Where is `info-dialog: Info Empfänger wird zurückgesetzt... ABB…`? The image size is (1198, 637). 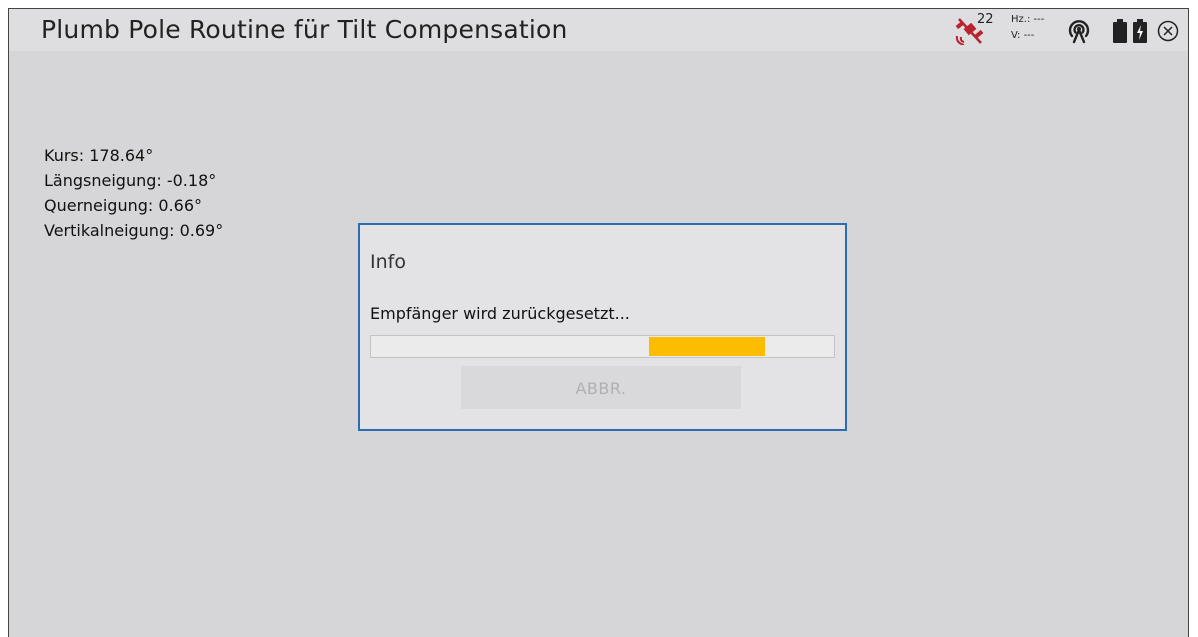
info-dialog: Info Empfänger wird zurückgesetzt... ABB… is located at coordinates (602, 327).